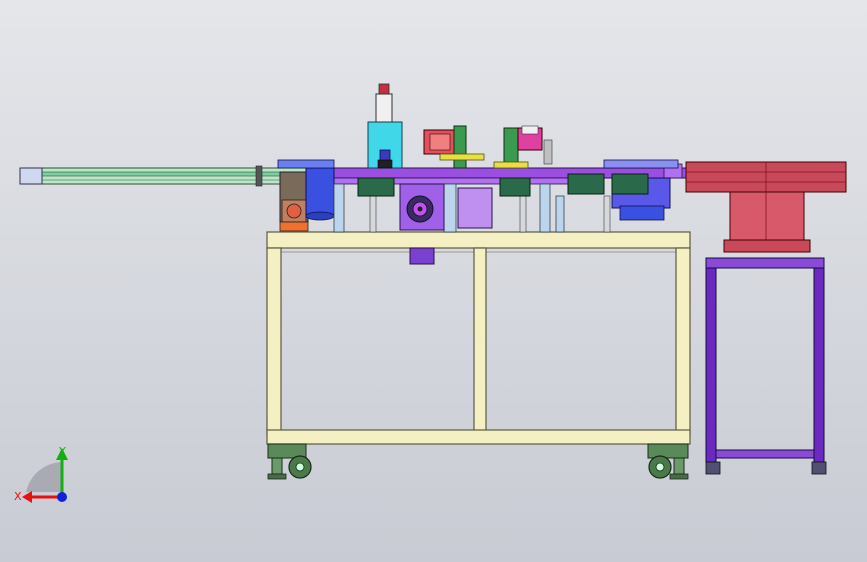  What do you see at coordinates (523, 147) in the screenshot?
I see `green-pick-unit` at bounding box center [523, 147].